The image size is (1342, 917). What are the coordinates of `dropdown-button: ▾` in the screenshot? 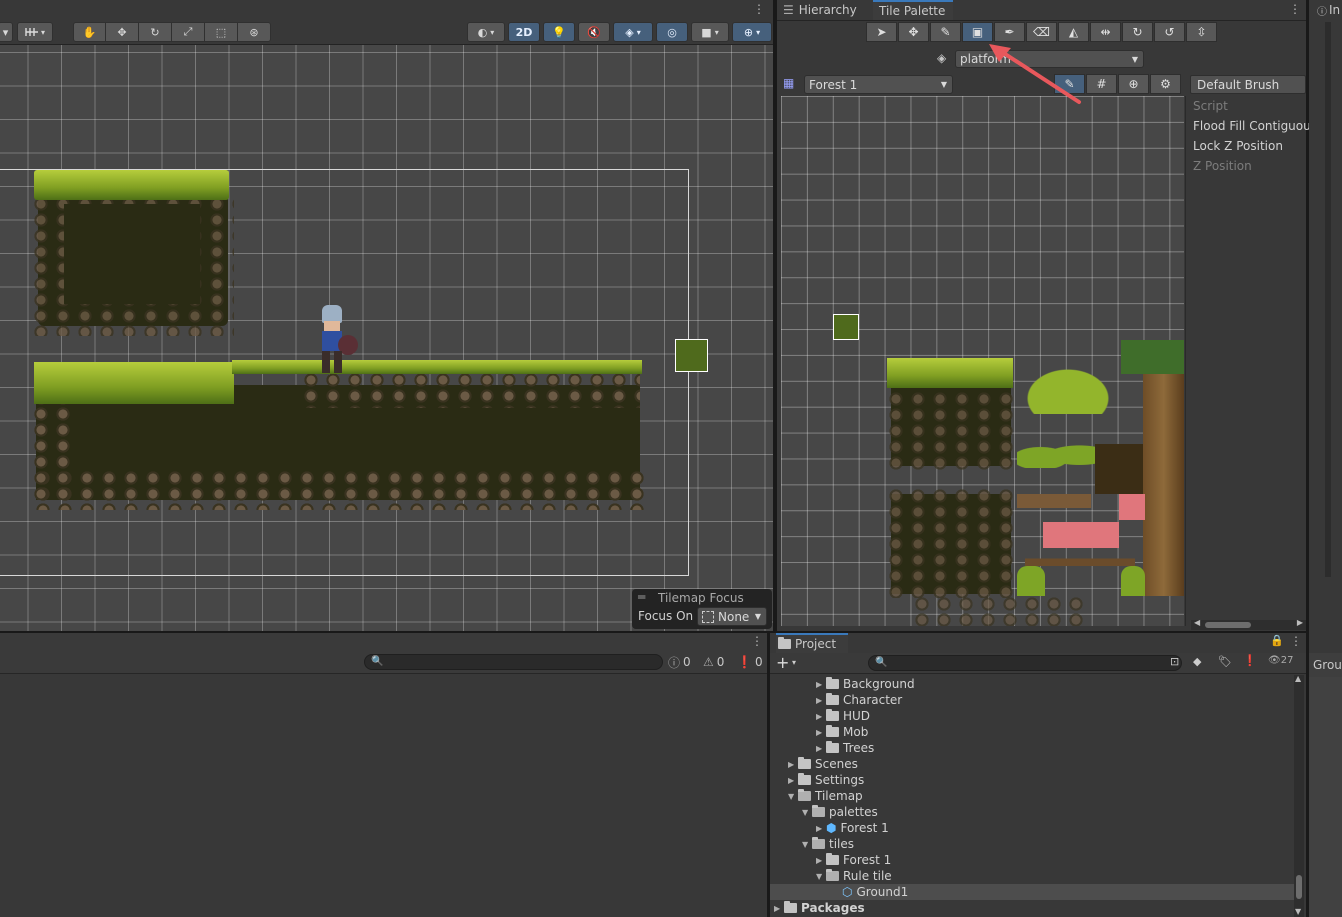 It's located at (6, 32).